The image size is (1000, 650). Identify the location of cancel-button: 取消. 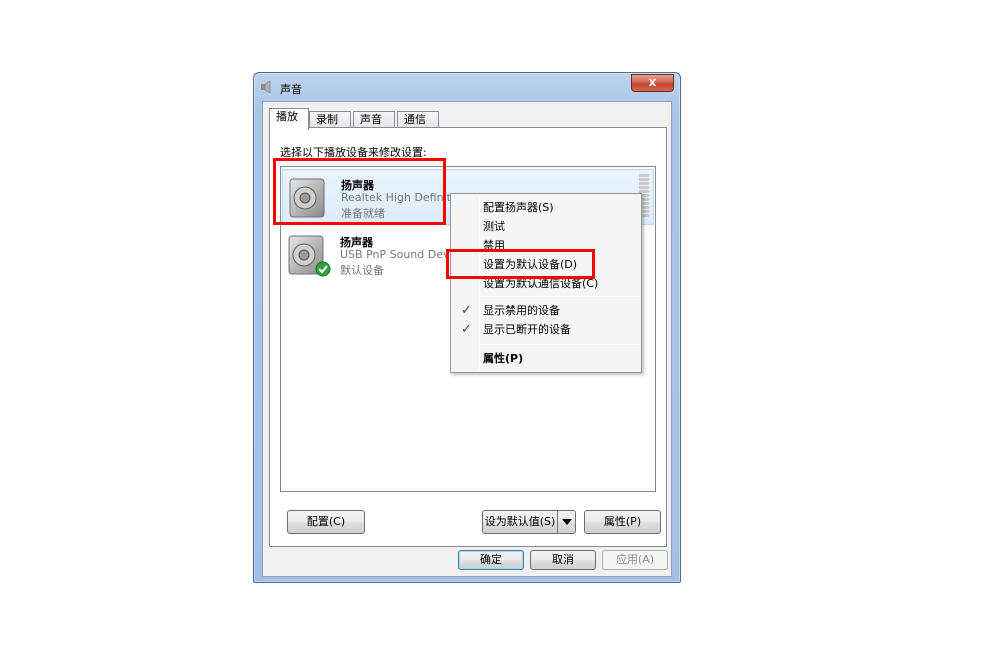
(563, 560).